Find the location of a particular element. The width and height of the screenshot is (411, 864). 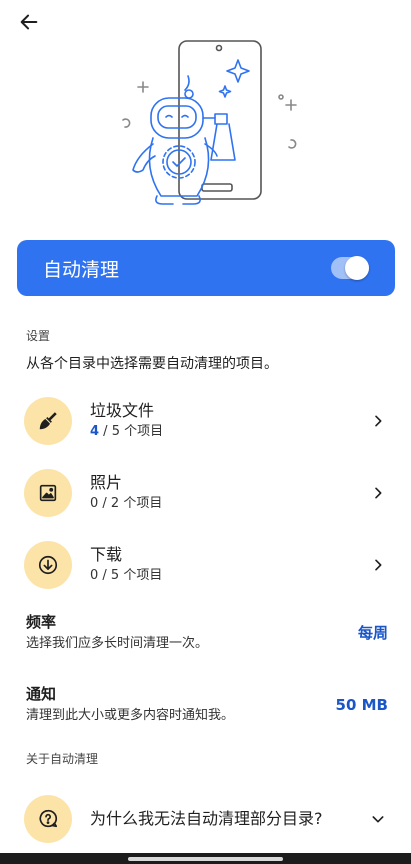

category-count: 0 / 2 个项目 is located at coordinates (229, 504).